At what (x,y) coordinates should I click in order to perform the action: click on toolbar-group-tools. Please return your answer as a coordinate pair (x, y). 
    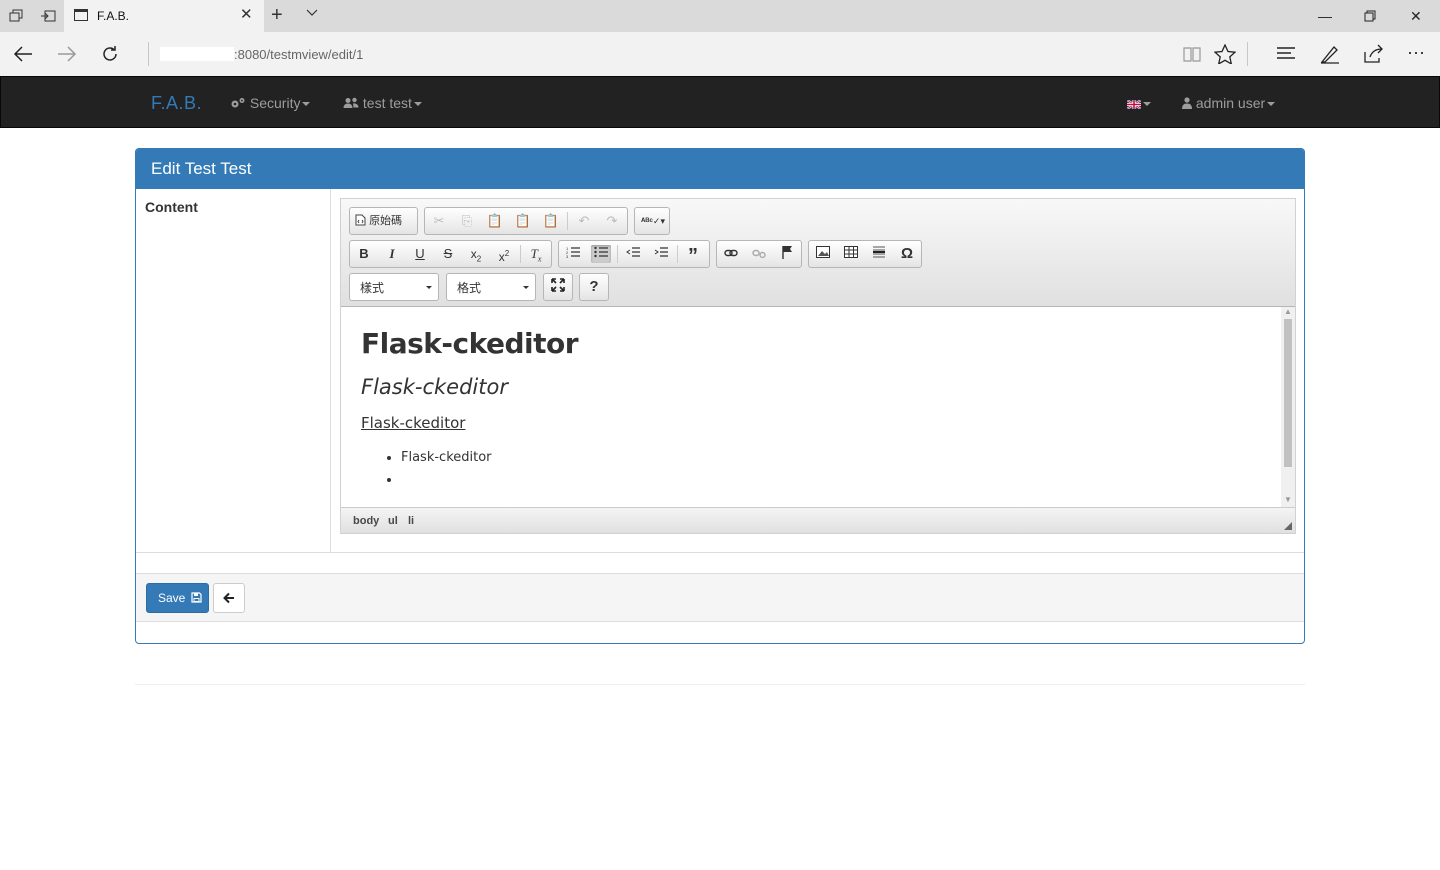
    Looking at the image, I should click on (558, 287).